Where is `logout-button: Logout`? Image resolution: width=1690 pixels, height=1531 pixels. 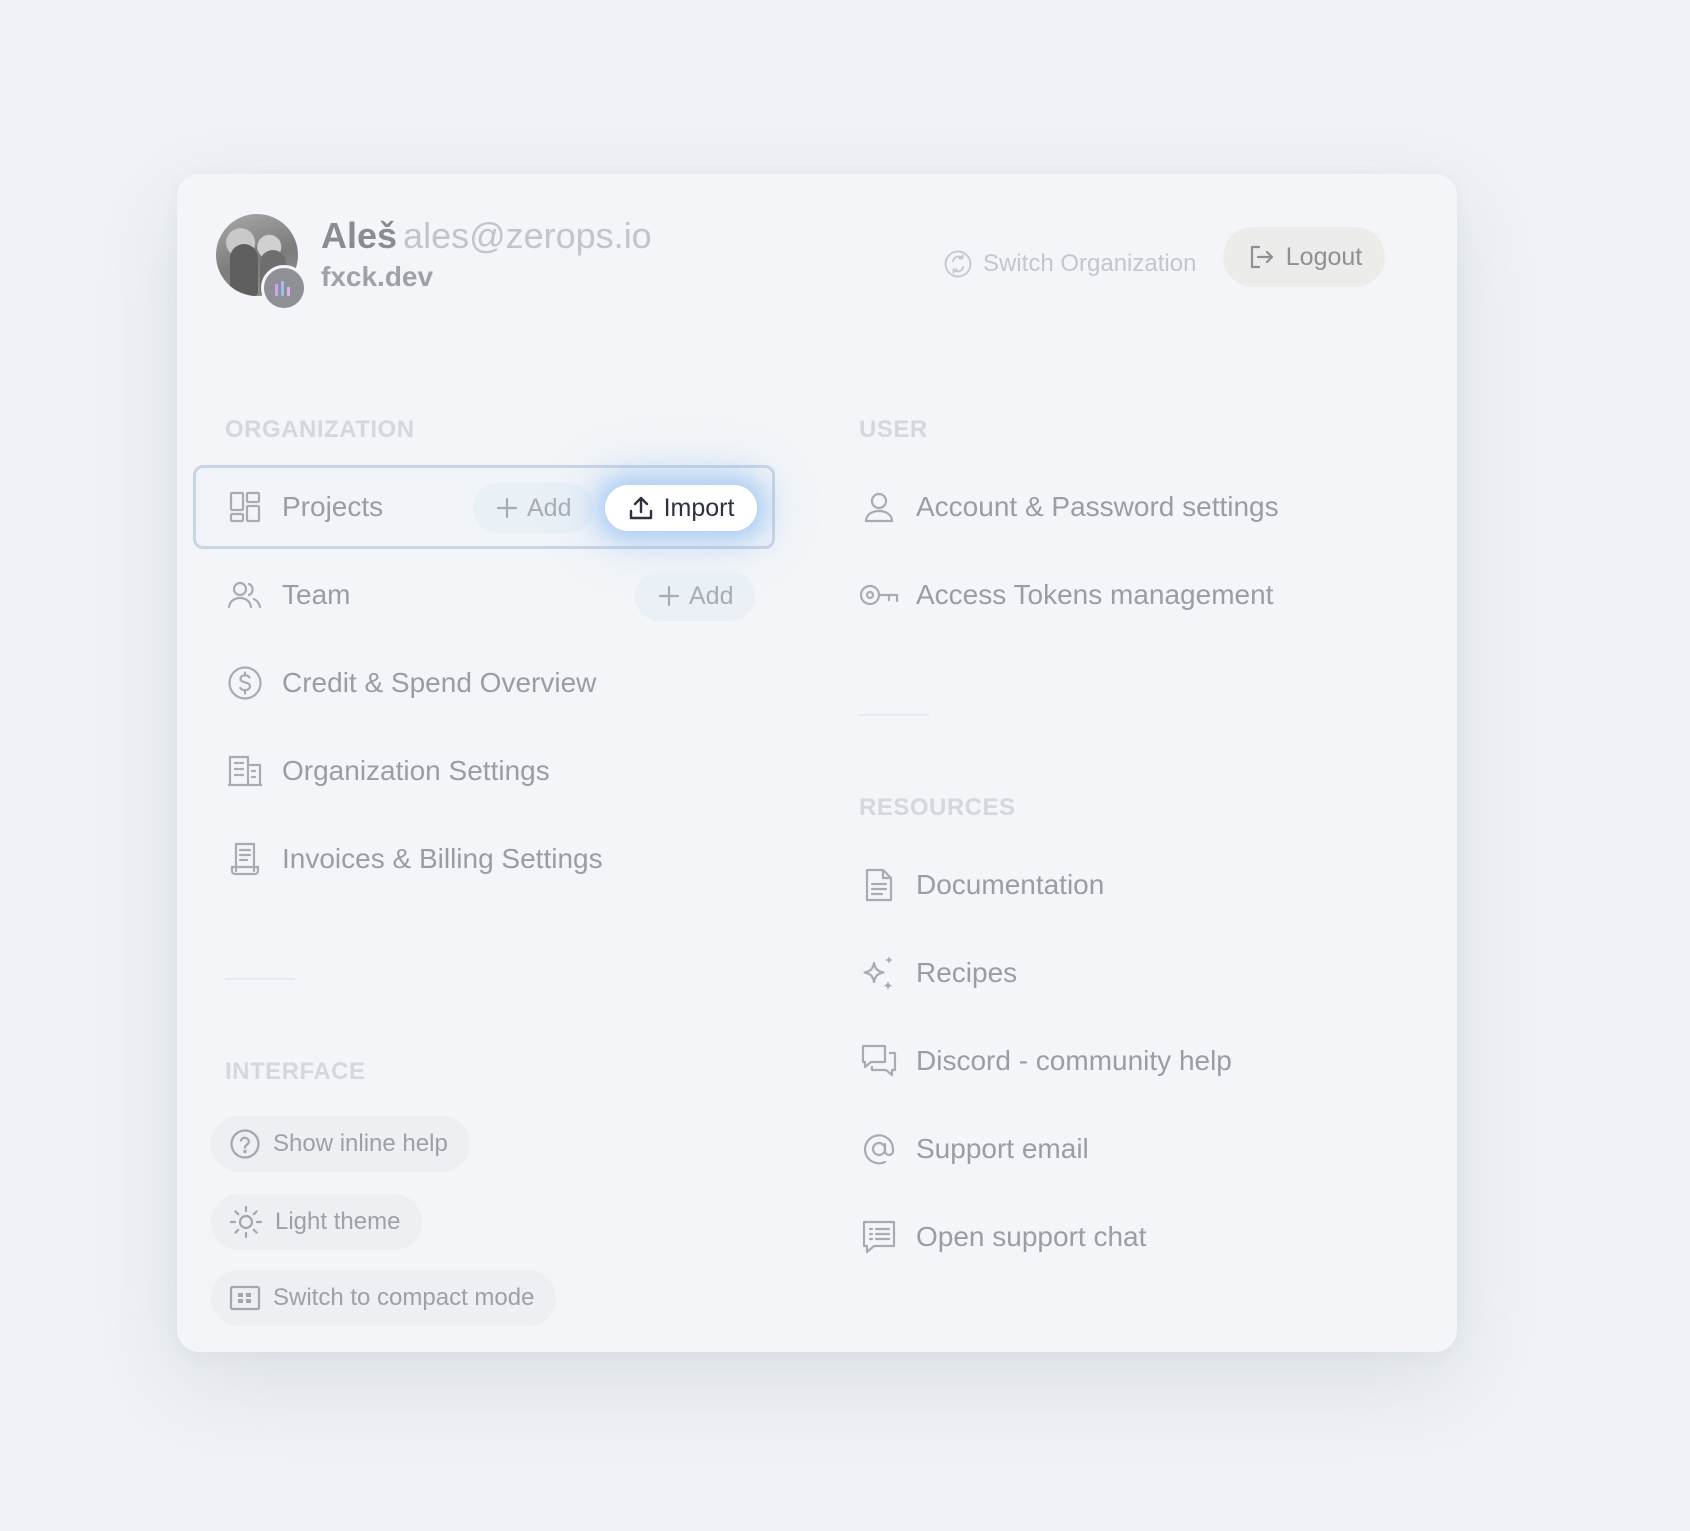 logout-button: Logout is located at coordinates (1304, 257).